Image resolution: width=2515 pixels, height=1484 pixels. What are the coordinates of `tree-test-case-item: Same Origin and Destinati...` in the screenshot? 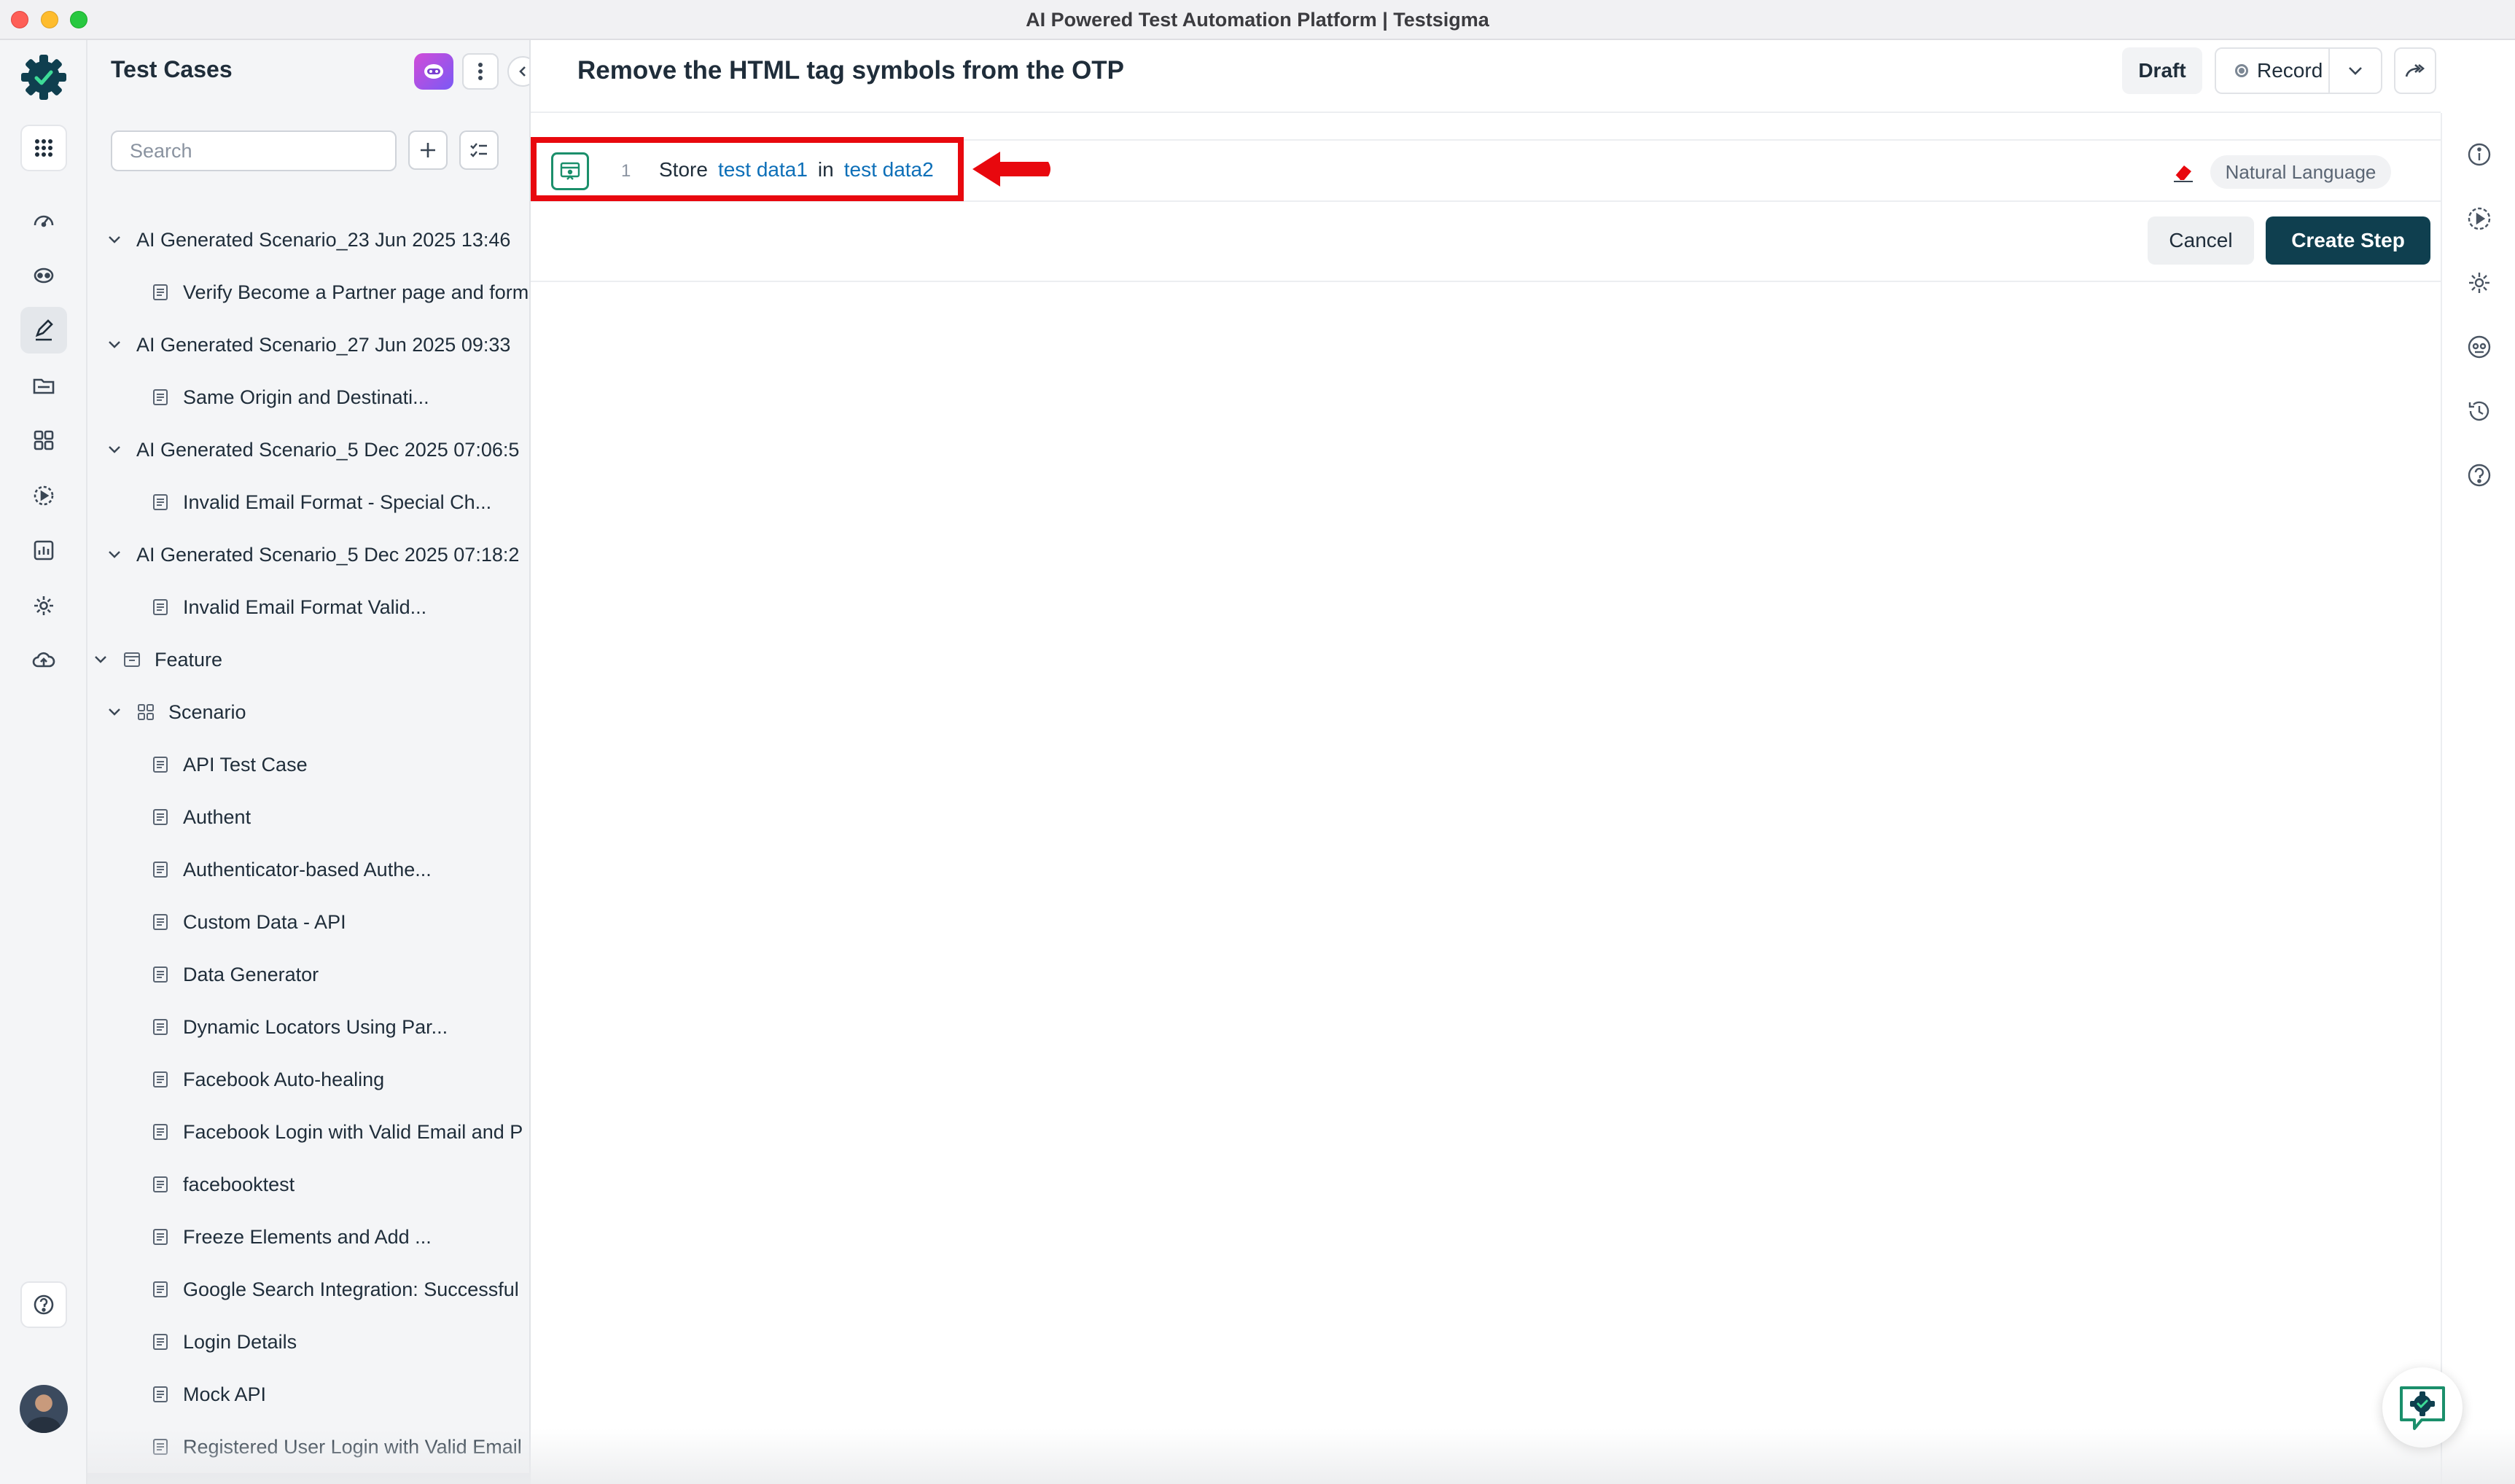 It's located at (308, 397).